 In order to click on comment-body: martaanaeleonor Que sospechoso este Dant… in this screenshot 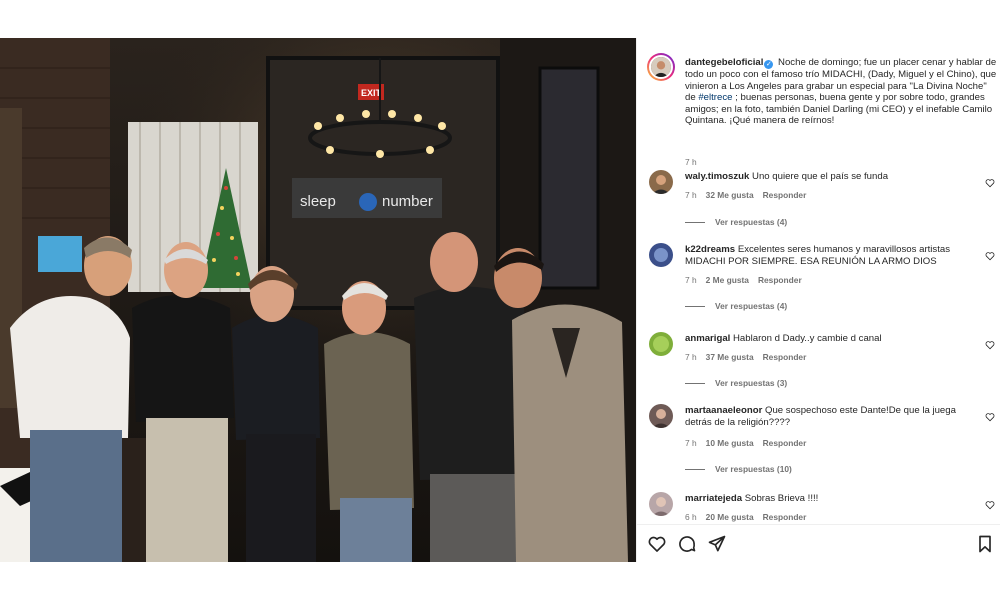, I will do `click(830, 416)`.